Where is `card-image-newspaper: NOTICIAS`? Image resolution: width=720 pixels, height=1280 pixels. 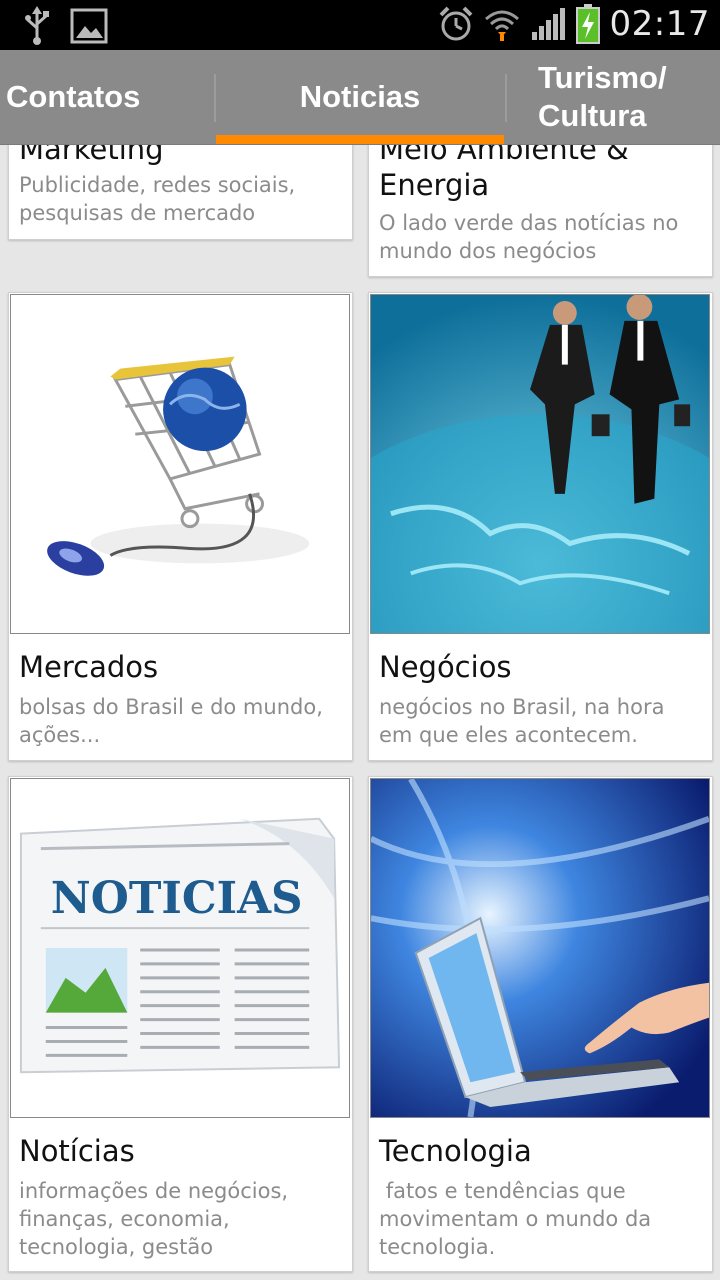 card-image-newspaper: NOTICIAS is located at coordinates (180, 948).